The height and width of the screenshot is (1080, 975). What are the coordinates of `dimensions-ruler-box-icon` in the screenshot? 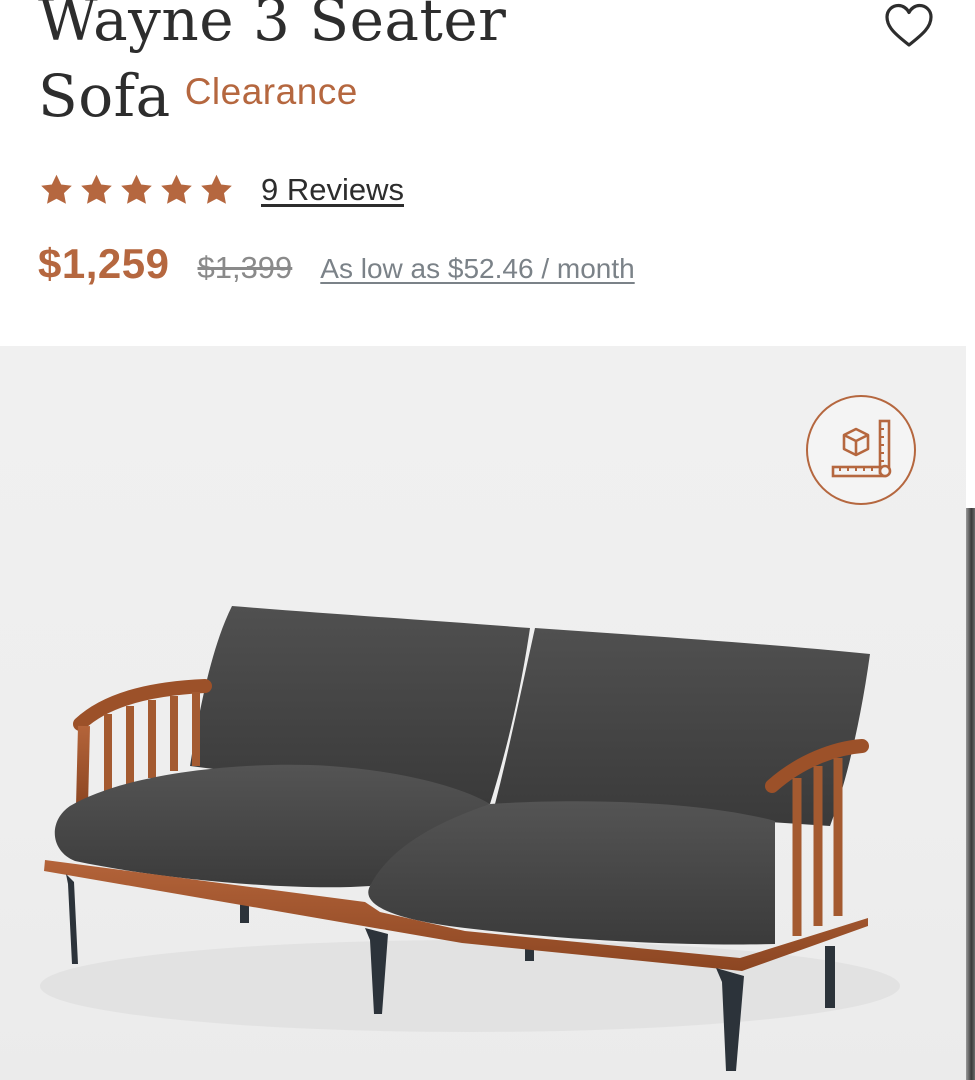 It's located at (861, 448).